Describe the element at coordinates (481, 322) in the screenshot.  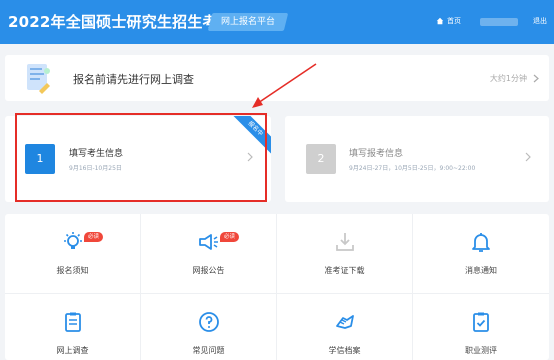
I see `clipboard-check-icon` at that location.